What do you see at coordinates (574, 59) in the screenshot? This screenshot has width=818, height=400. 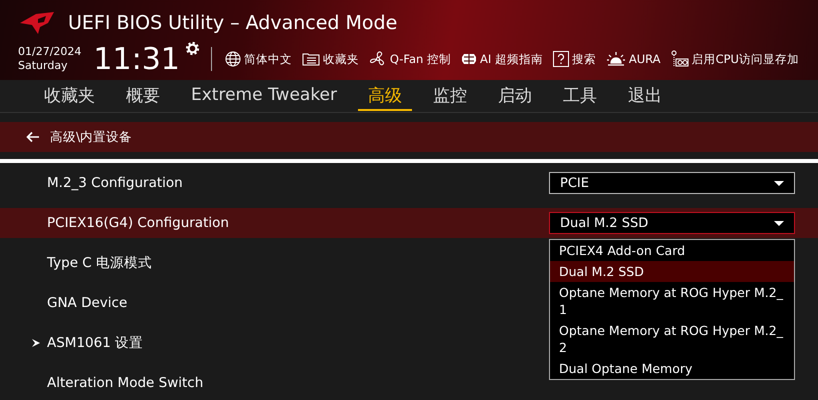 I see `toolbar-button: 搜索` at bounding box center [574, 59].